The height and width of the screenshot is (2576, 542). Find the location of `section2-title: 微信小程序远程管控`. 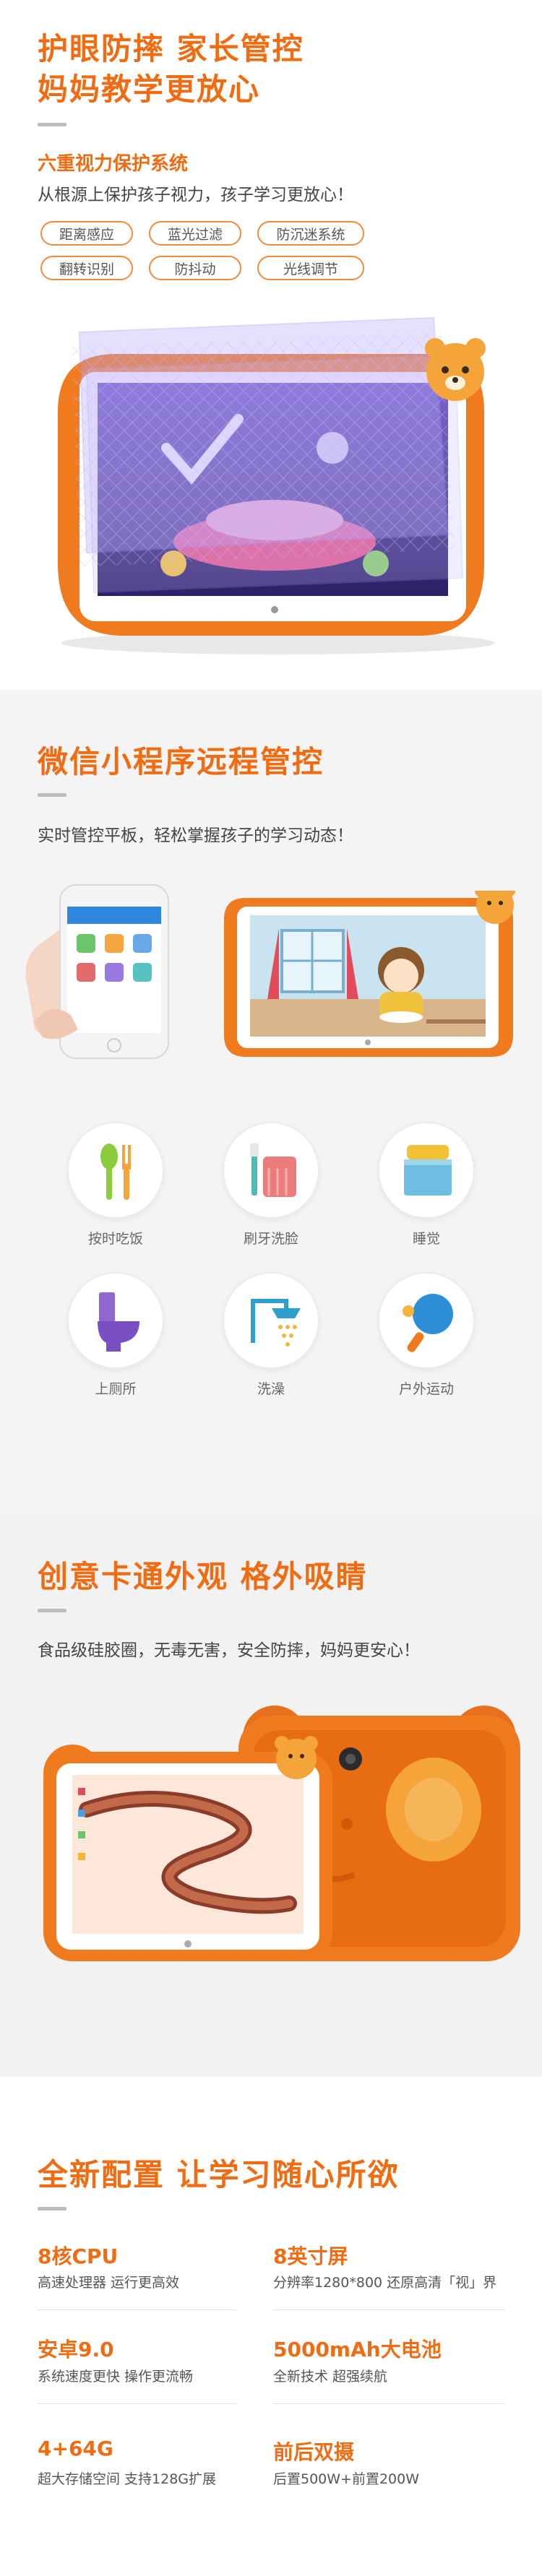

section2-title: 微信小程序远程管控 is located at coordinates (181, 762).